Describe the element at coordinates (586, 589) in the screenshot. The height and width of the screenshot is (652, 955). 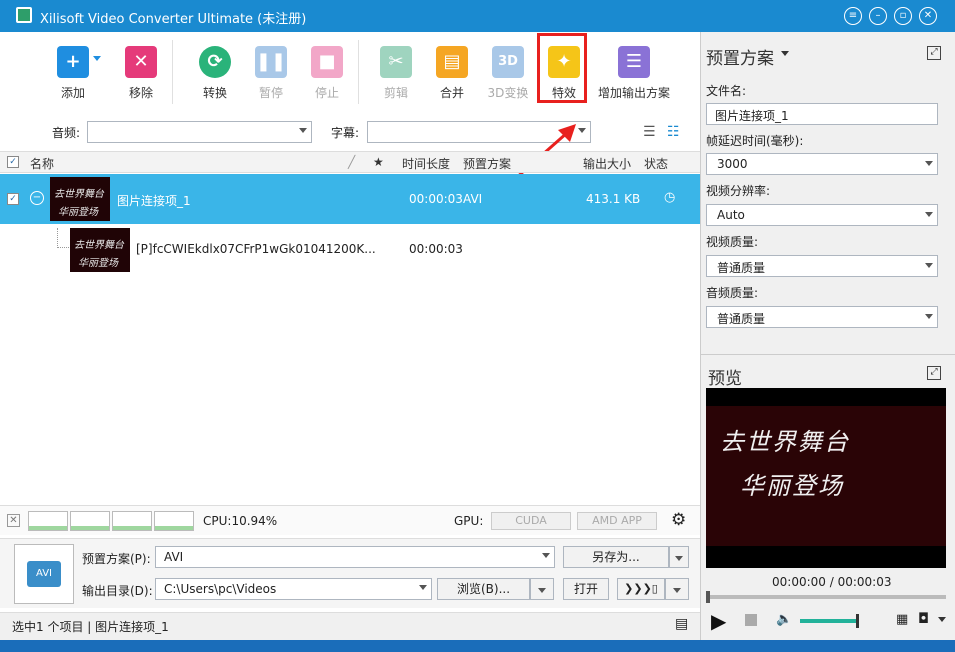
I see `open-button: 打开` at that location.